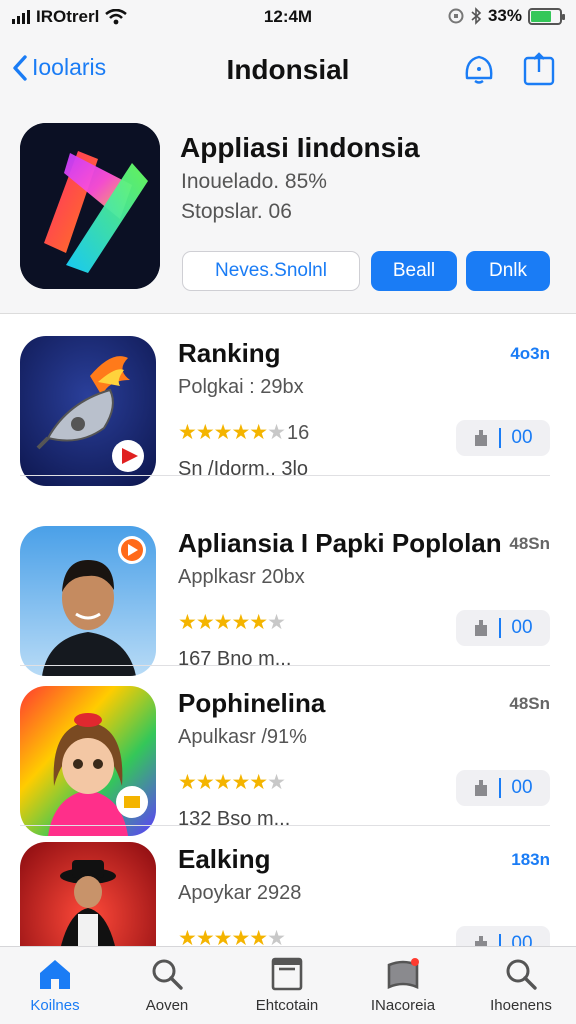 This screenshot has width=576, height=1024. I want to click on tab-label: Koilnes, so click(55, 1005).